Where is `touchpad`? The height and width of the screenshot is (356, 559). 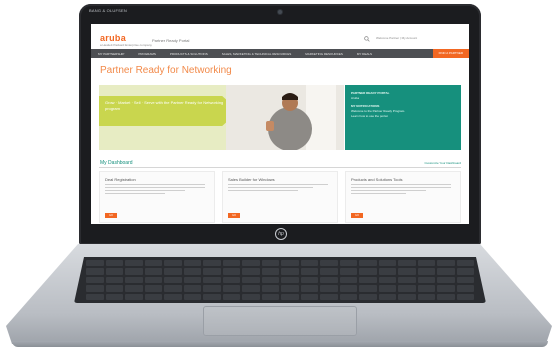 touchpad is located at coordinates (280, 321).